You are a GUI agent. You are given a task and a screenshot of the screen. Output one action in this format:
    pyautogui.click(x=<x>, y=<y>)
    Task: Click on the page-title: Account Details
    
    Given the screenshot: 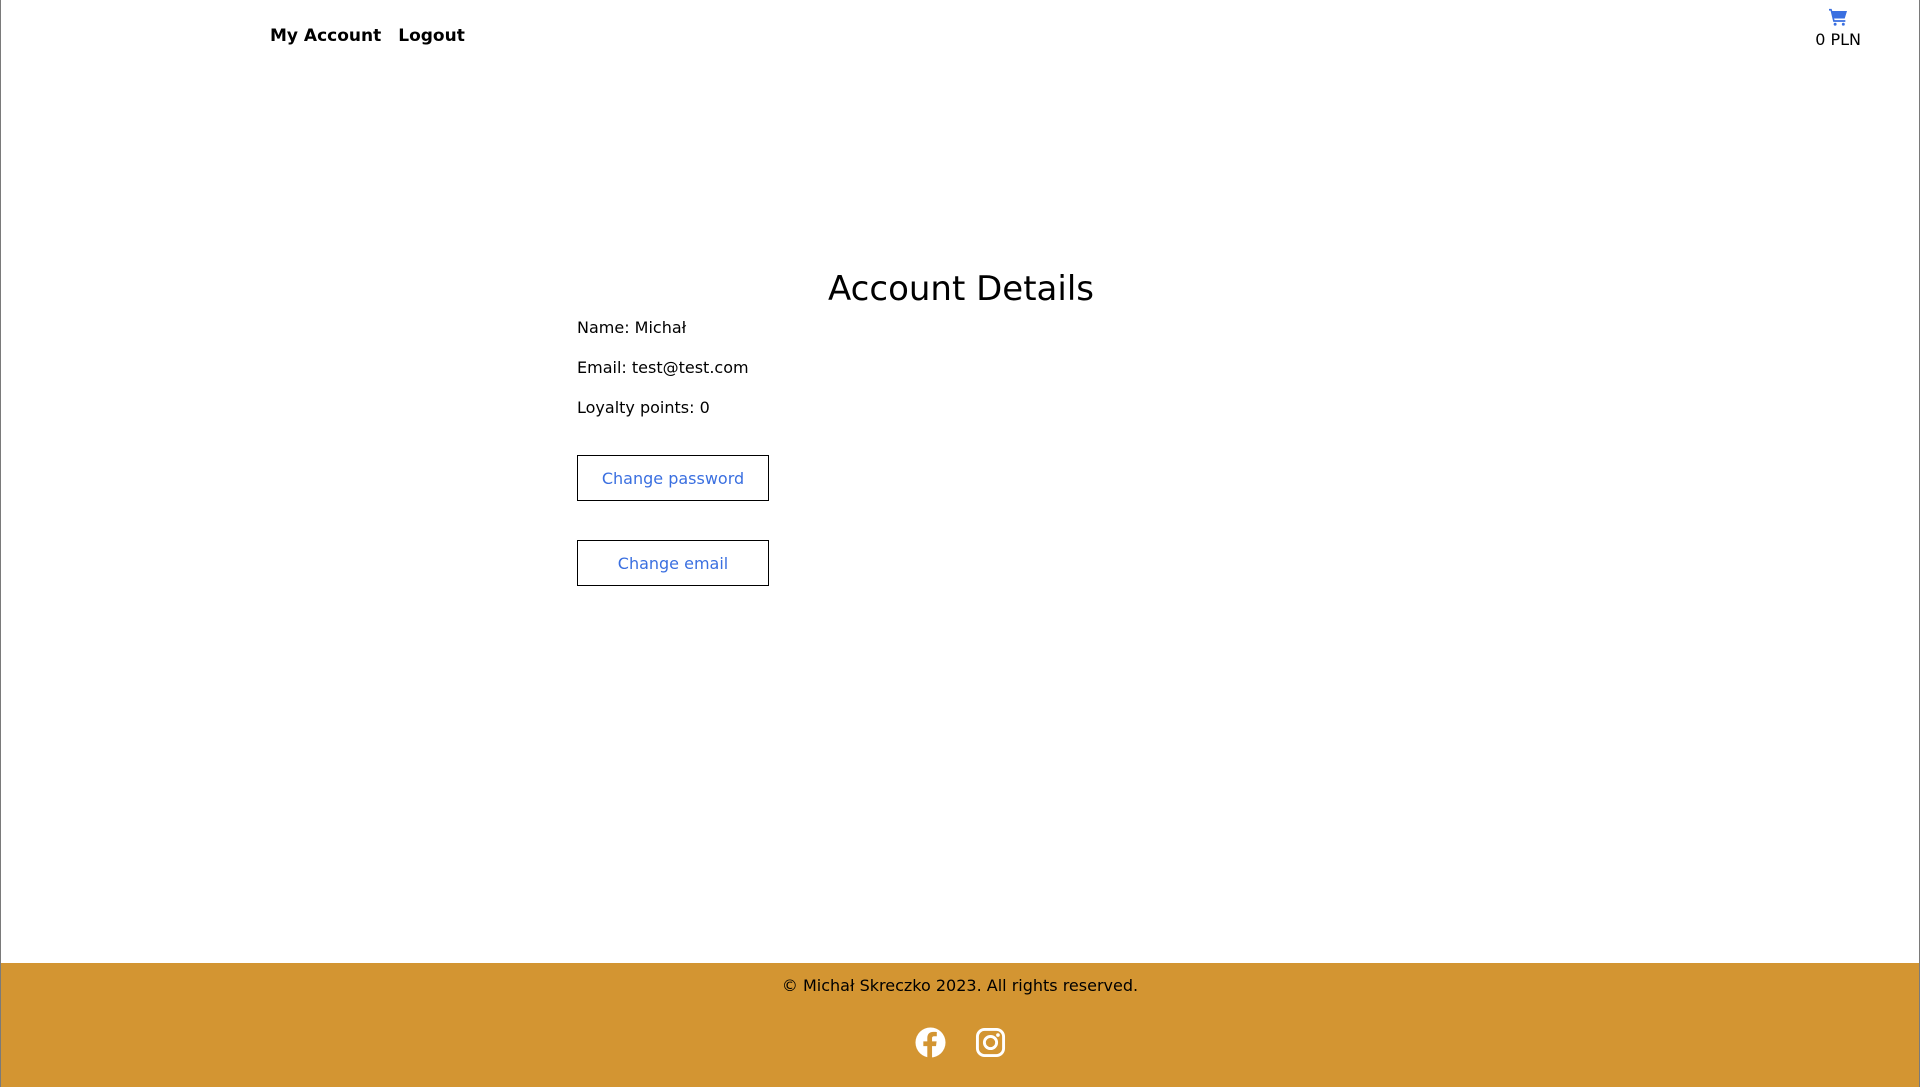 What is the action you would take?
    pyautogui.click(x=961, y=289)
    